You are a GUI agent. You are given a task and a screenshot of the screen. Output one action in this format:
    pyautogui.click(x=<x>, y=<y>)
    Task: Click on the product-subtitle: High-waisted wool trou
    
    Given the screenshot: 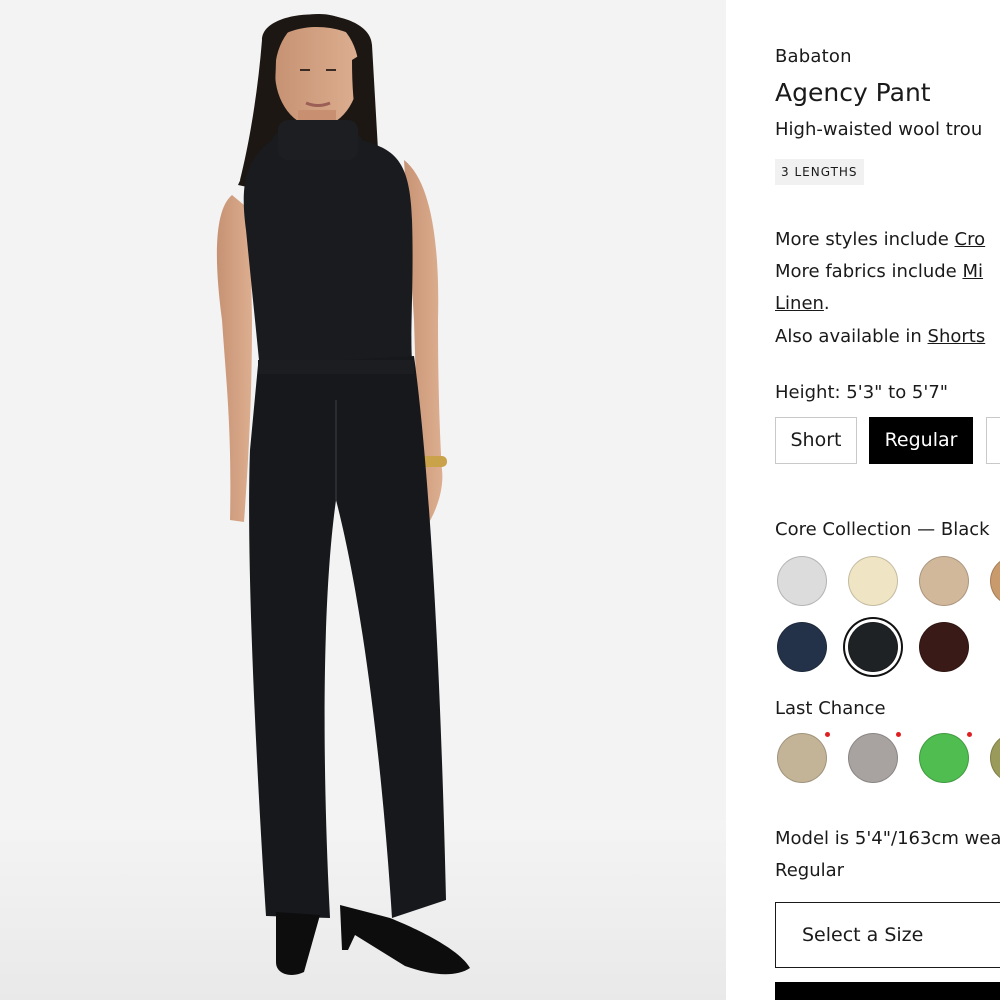 What is the action you would take?
    pyautogui.click(x=879, y=129)
    